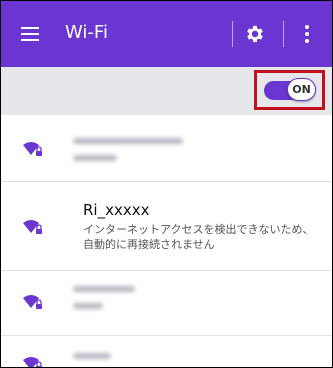 The width and height of the screenshot is (333, 368). I want to click on hamburger-menu-icon, so click(30, 34).